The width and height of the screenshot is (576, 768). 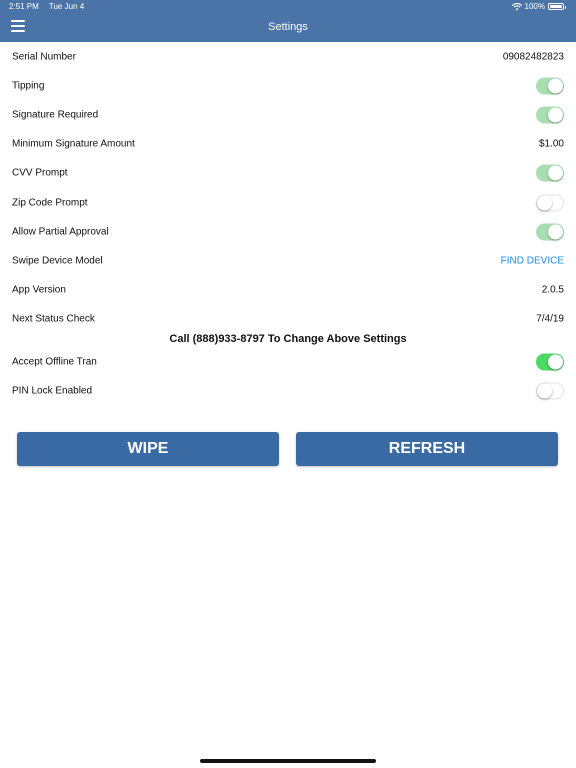 I want to click on minimum-signature-amount-value: $1.00, so click(x=551, y=144).